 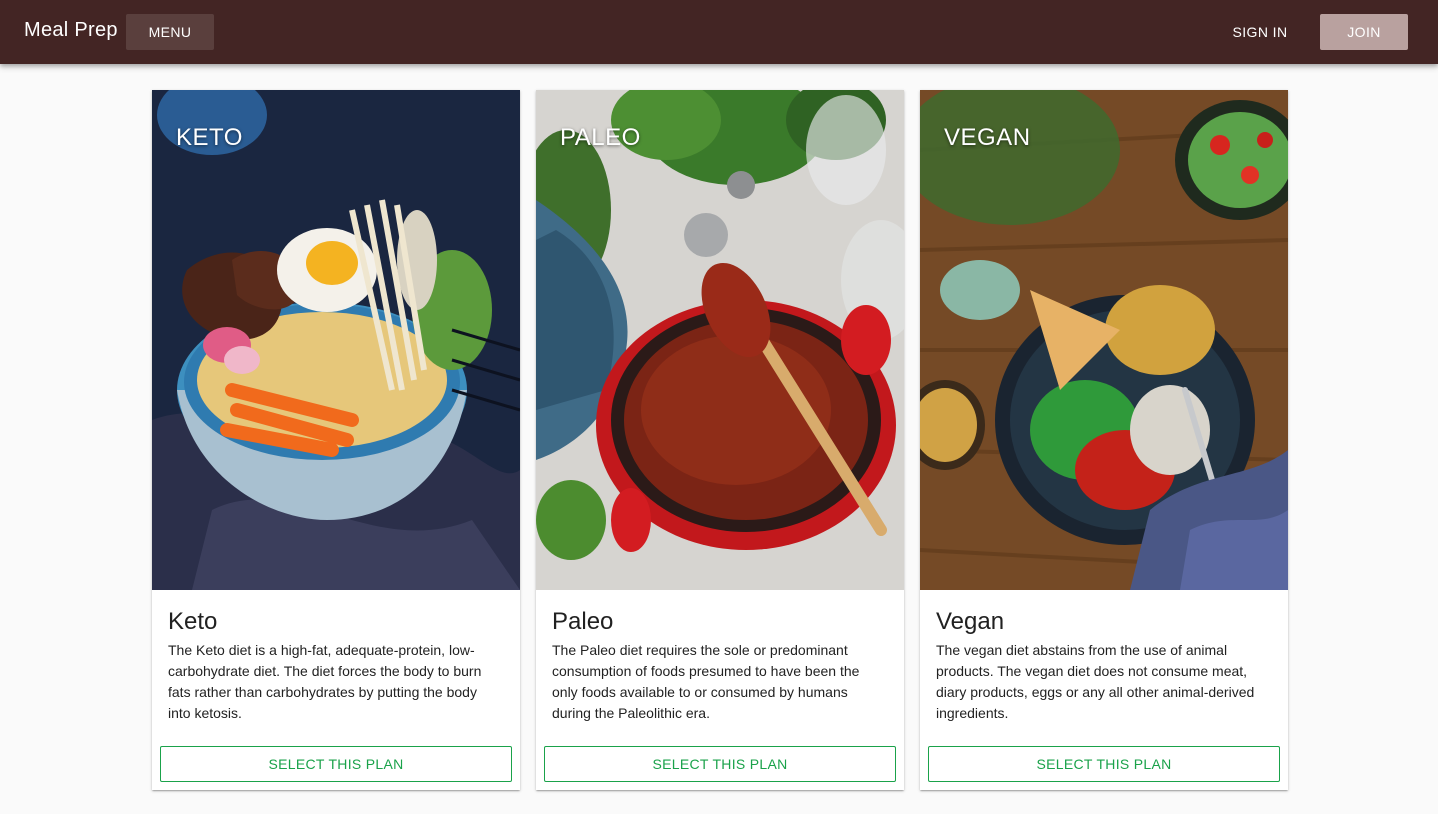 What do you see at coordinates (987, 137) in the screenshot?
I see `card-overlay-label: VEGAN` at bounding box center [987, 137].